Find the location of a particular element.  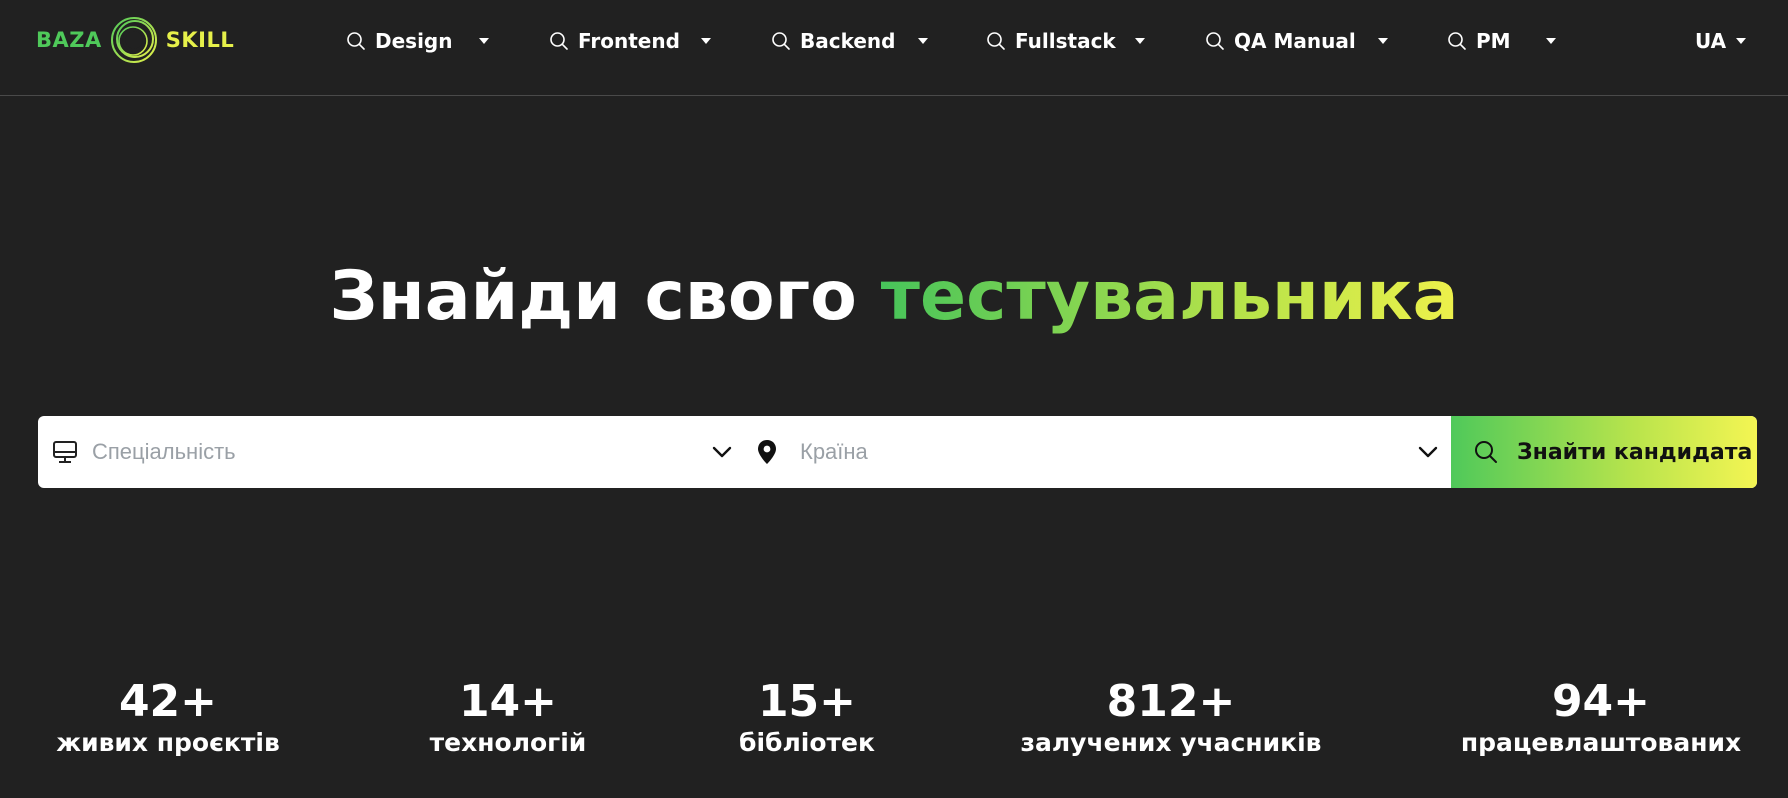

stat-caption: працевлаштованих is located at coordinates (1601, 742).